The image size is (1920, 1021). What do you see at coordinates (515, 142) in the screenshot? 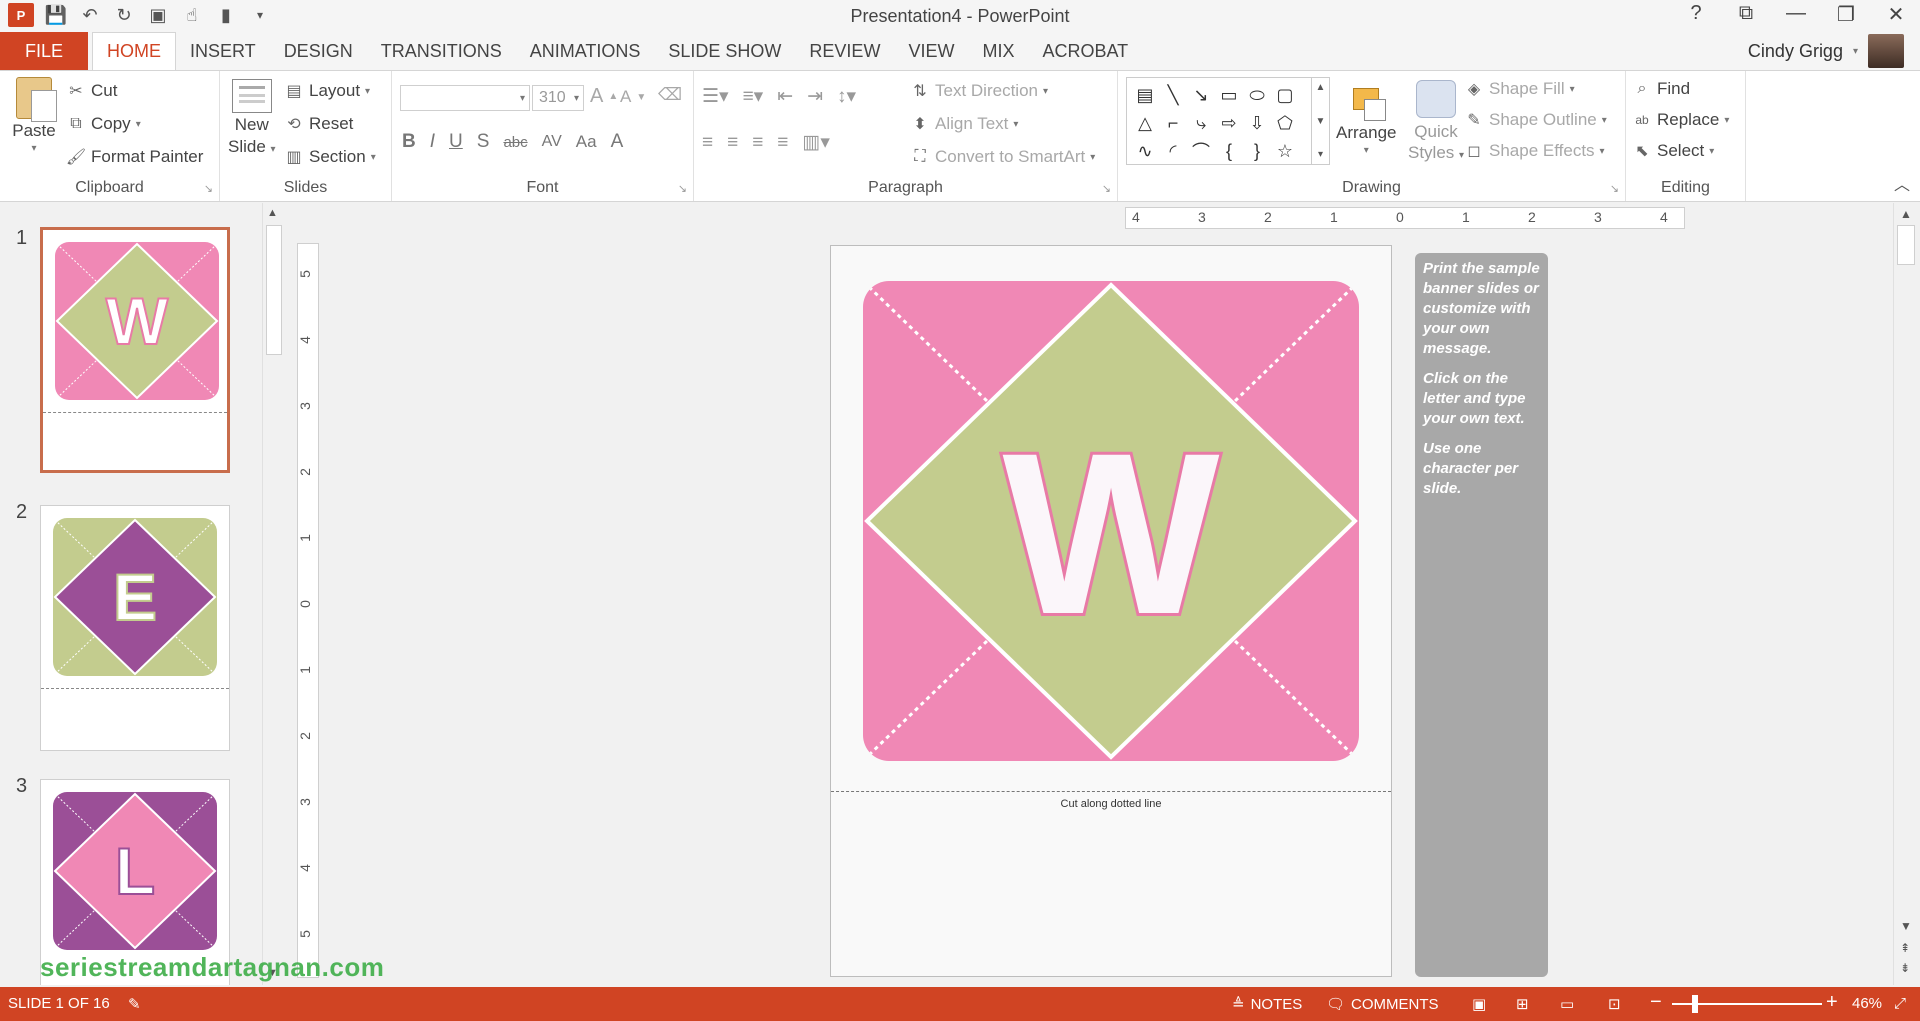
I see `strikethrough-button: abc` at bounding box center [515, 142].